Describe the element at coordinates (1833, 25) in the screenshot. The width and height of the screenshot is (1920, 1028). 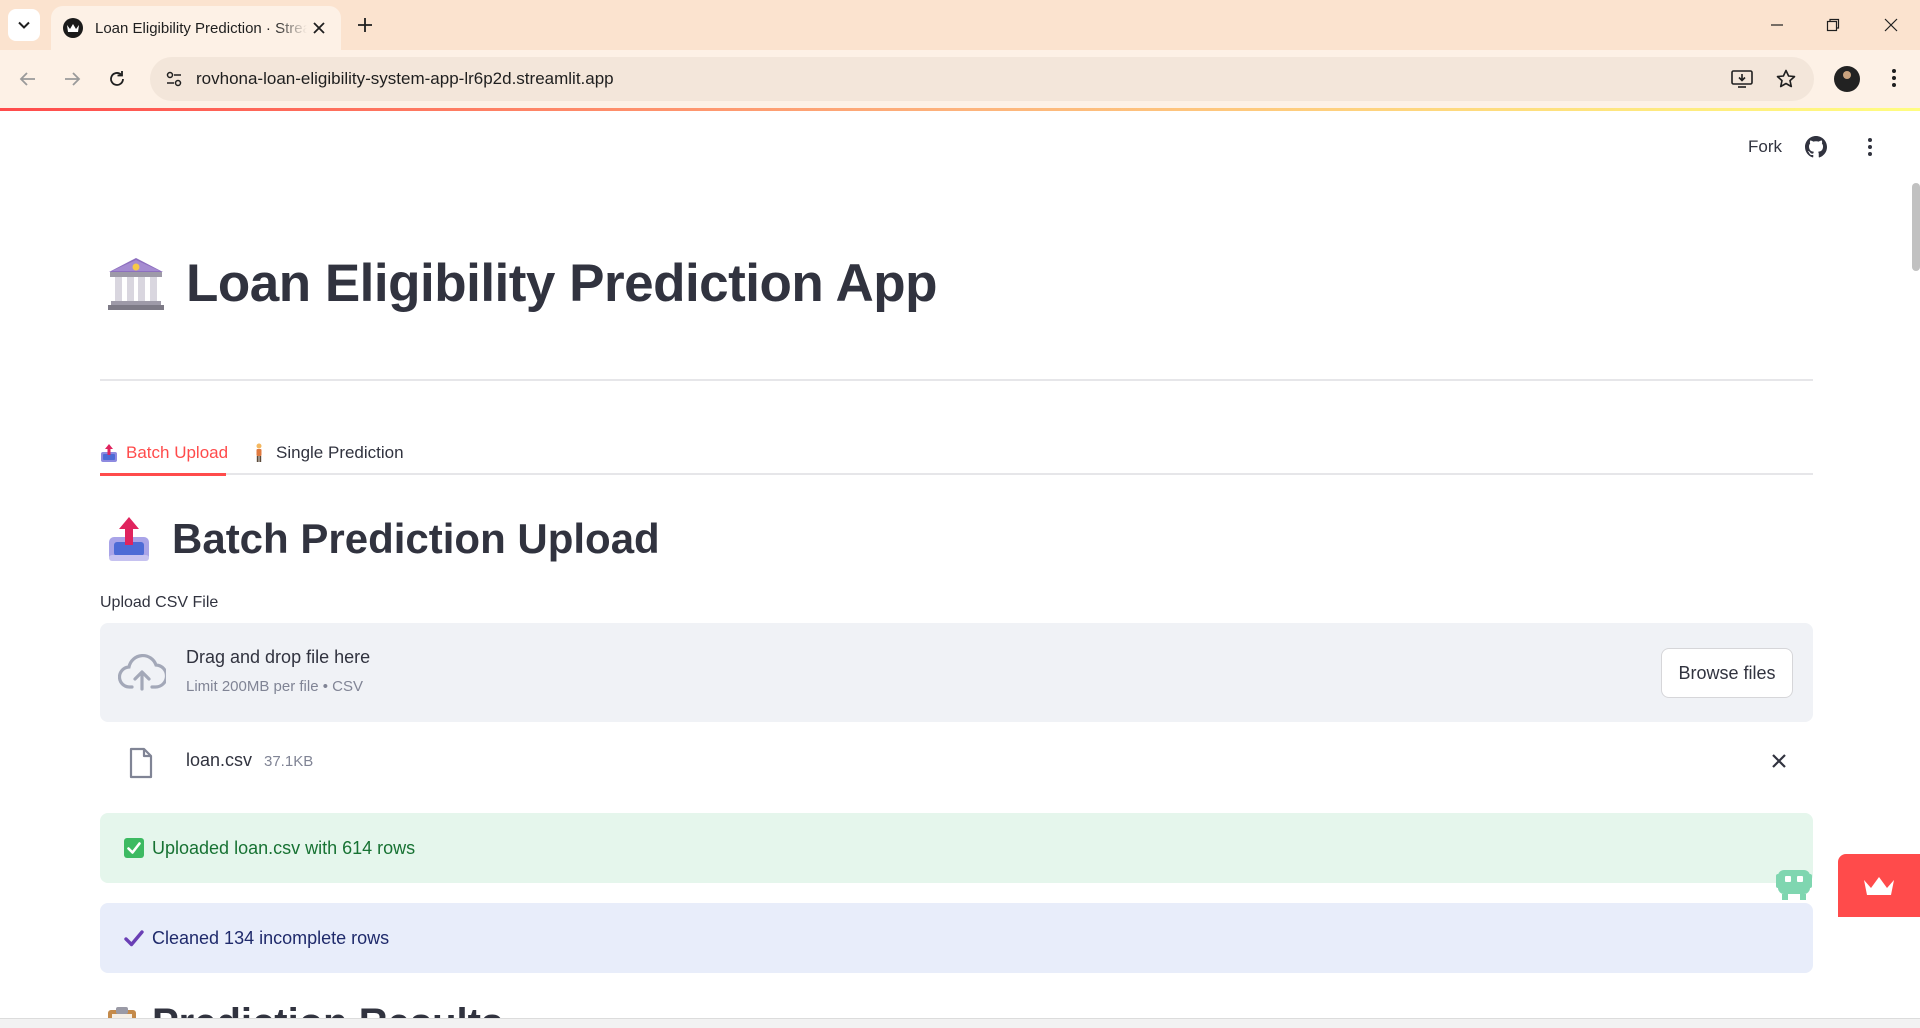
I see `restore-window-icon` at that location.